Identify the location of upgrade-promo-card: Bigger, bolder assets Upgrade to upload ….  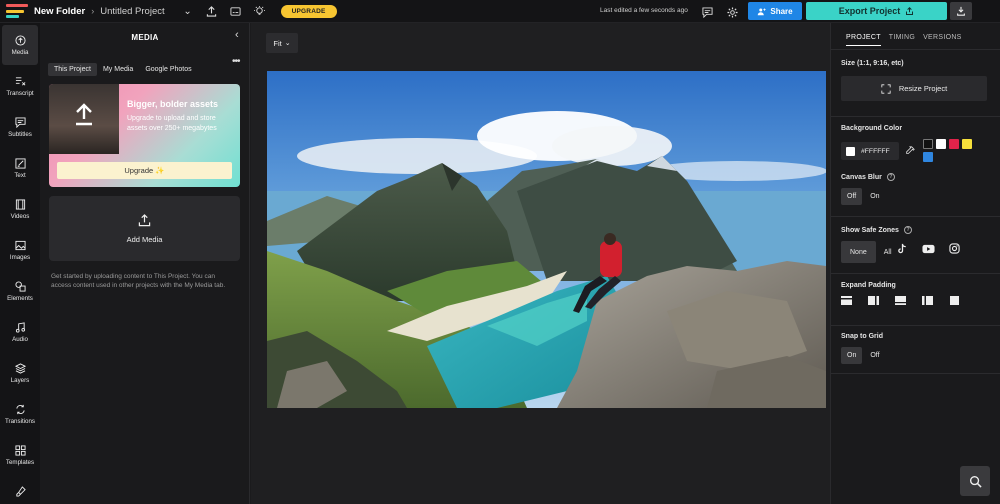
(144, 135).